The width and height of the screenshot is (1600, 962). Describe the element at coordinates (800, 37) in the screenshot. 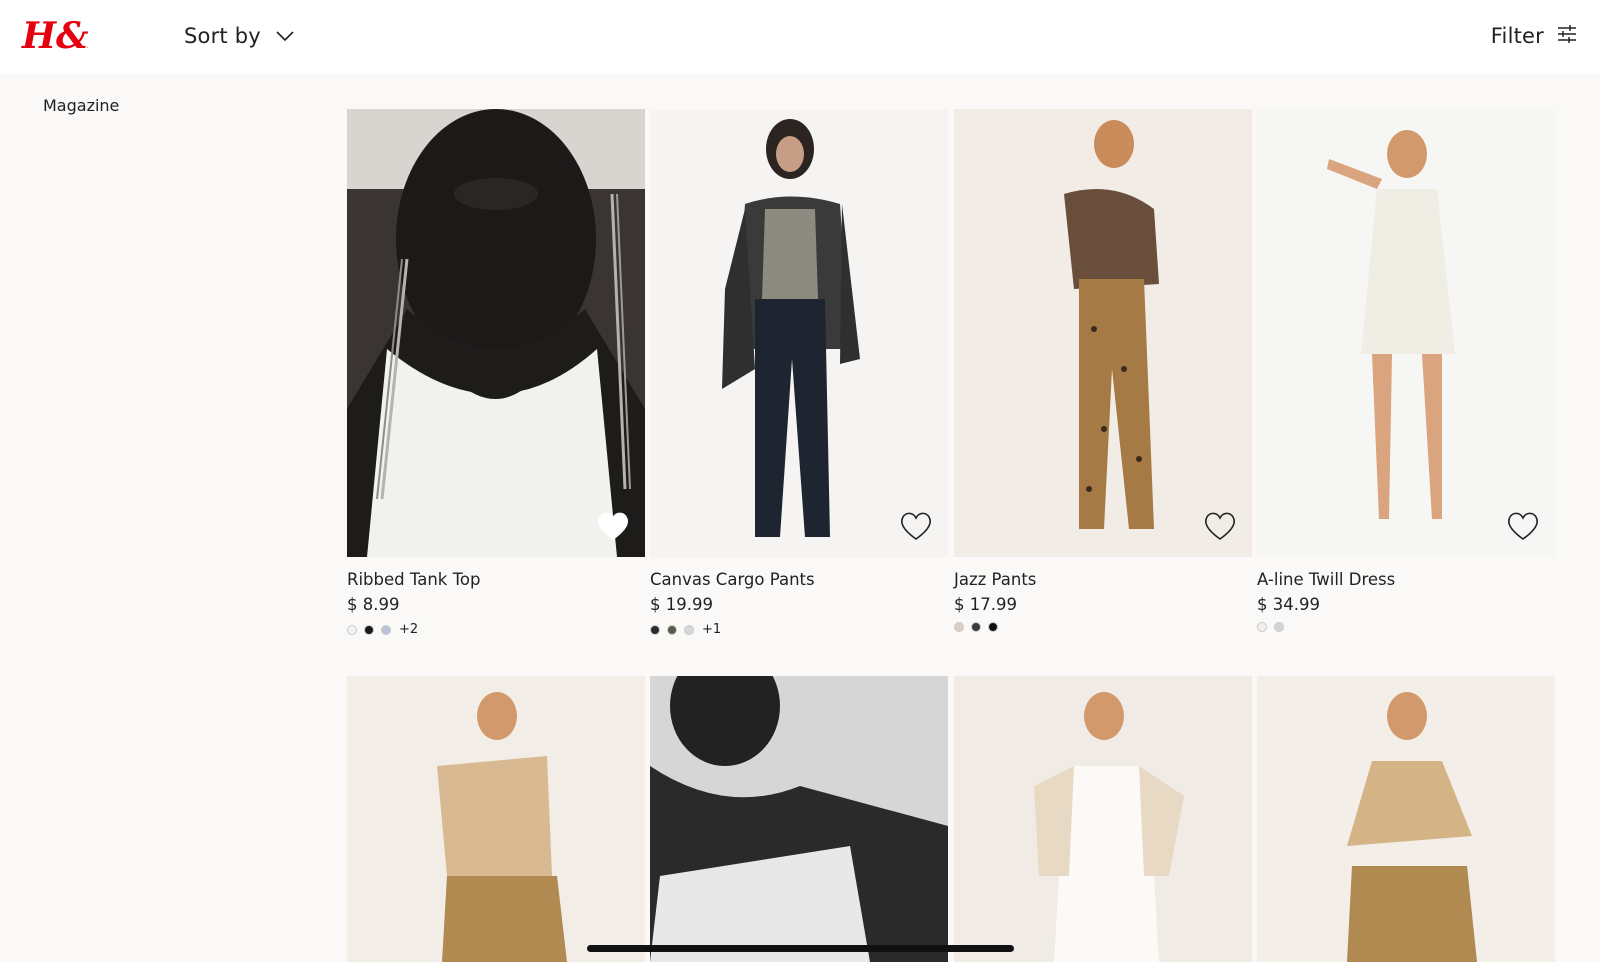

I see `top-bar: H&M Sort by Filter` at that location.